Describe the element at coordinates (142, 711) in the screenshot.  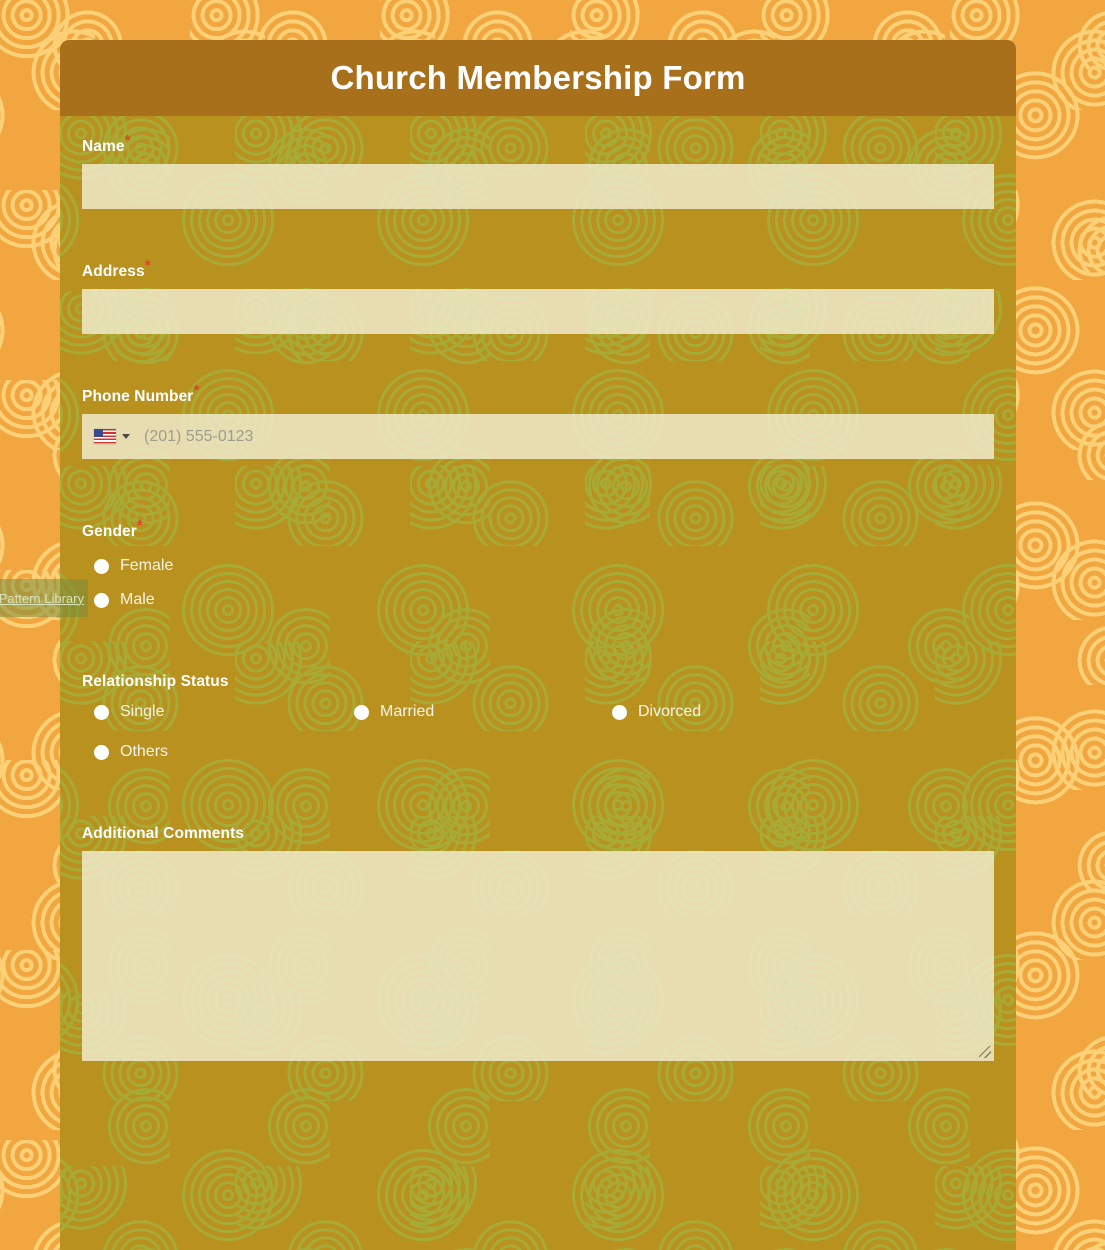
I see `radio-label: Single` at that location.